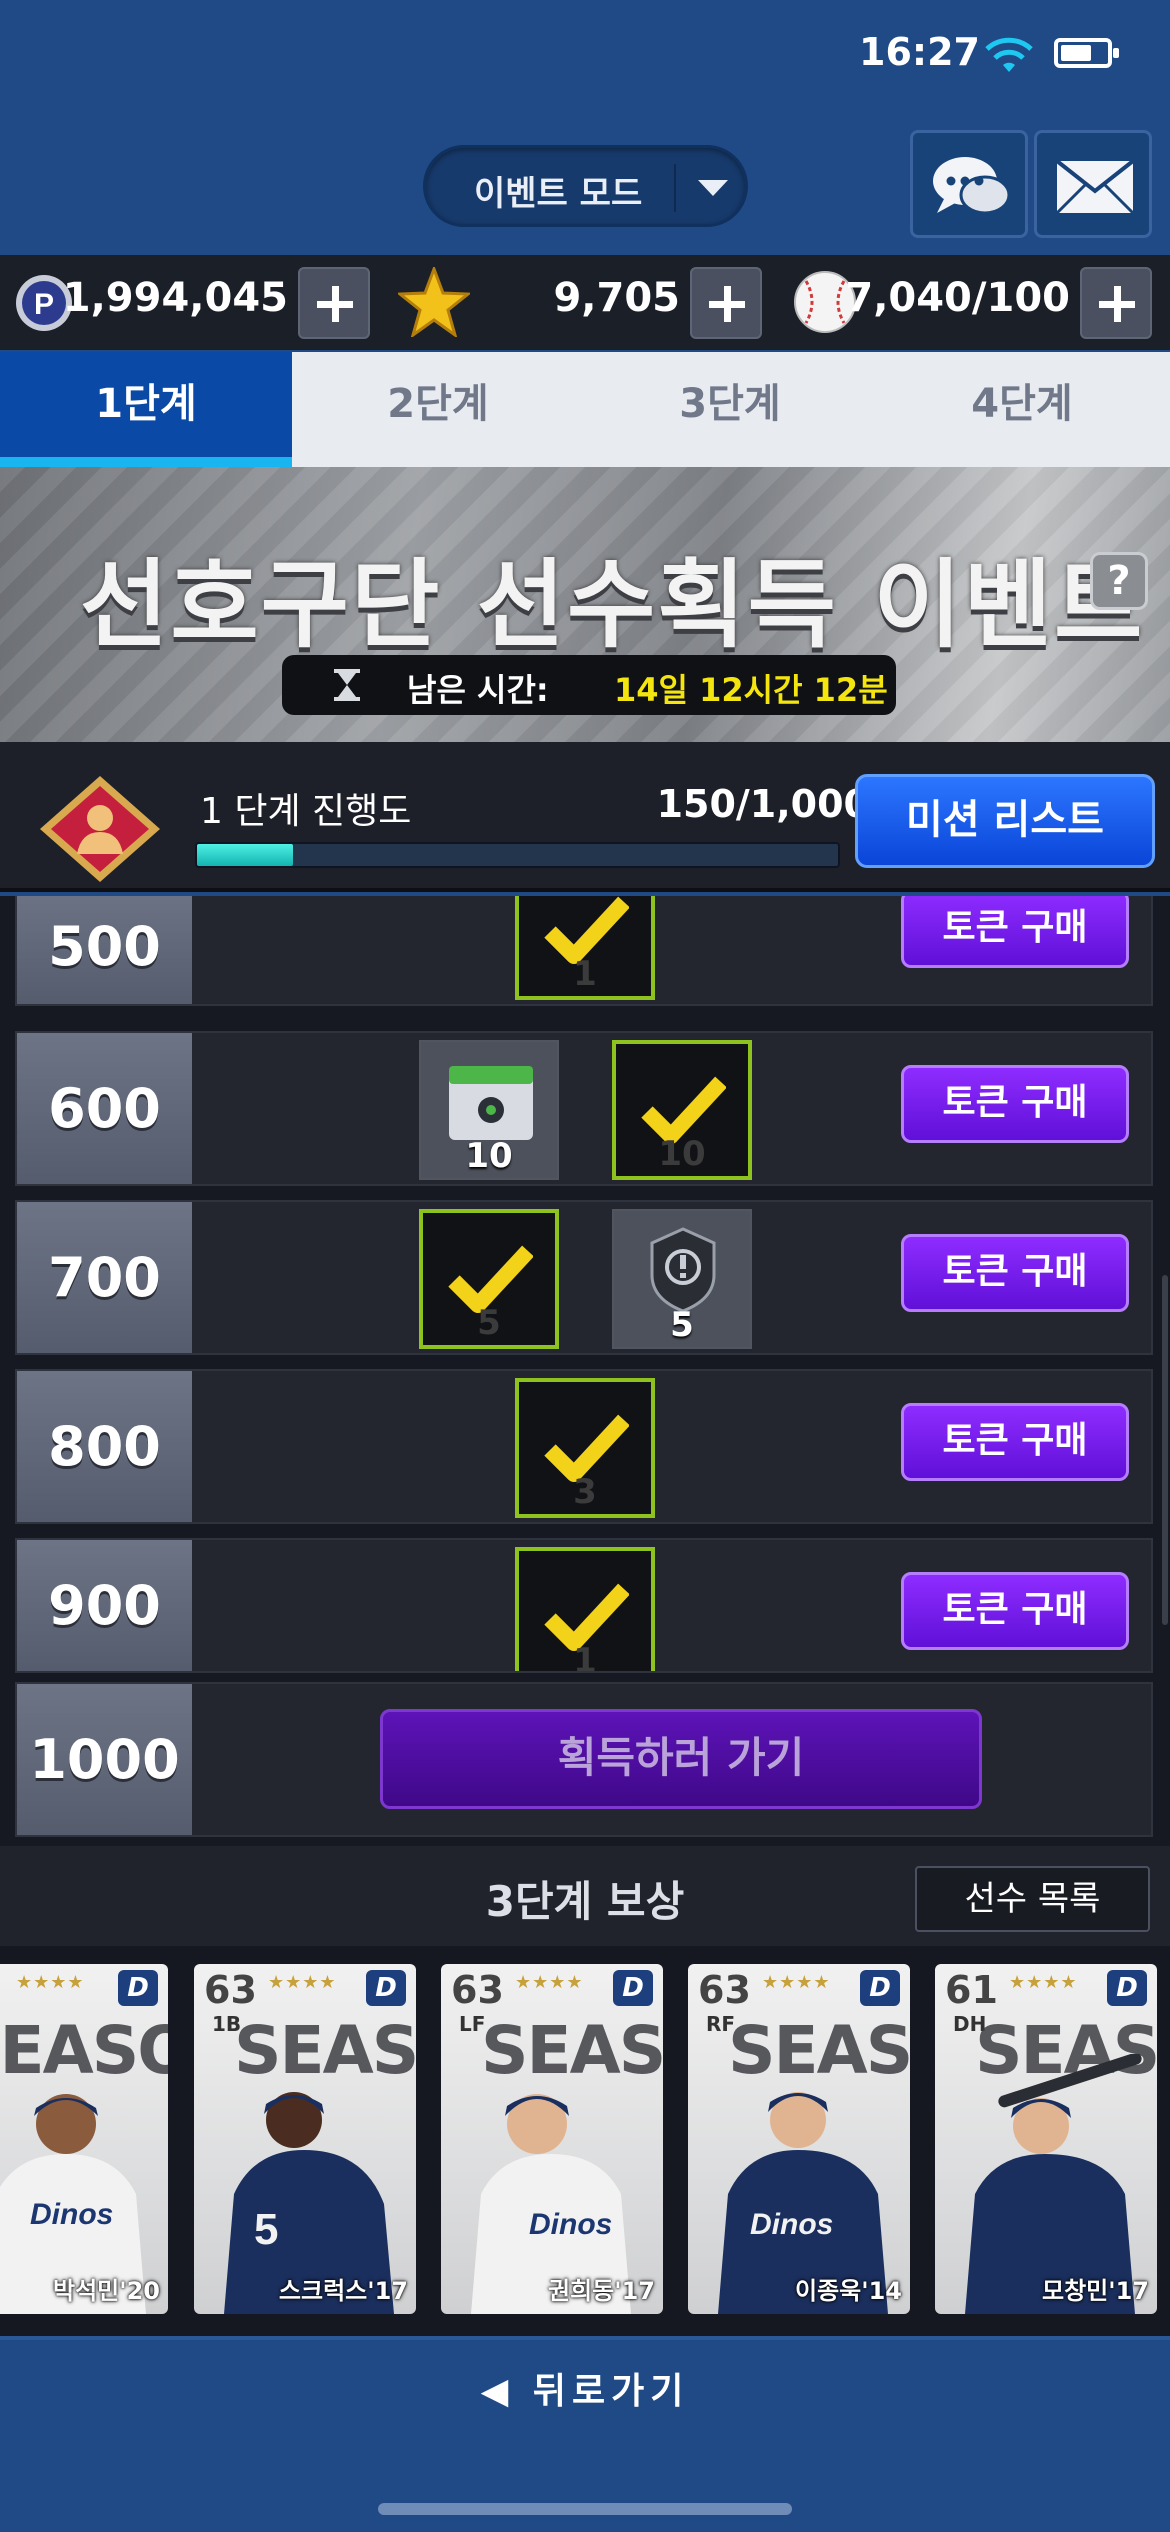 The width and height of the screenshot is (1170, 2532). I want to click on mode-label: 이벤트 모드, so click(558, 194).